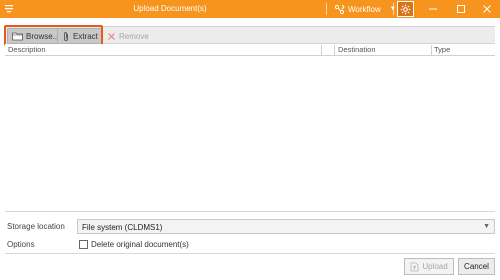 This screenshot has width=500, height=280. What do you see at coordinates (357, 49) in the screenshot?
I see `column-destination: Destination` at bounding box center [357, 49].